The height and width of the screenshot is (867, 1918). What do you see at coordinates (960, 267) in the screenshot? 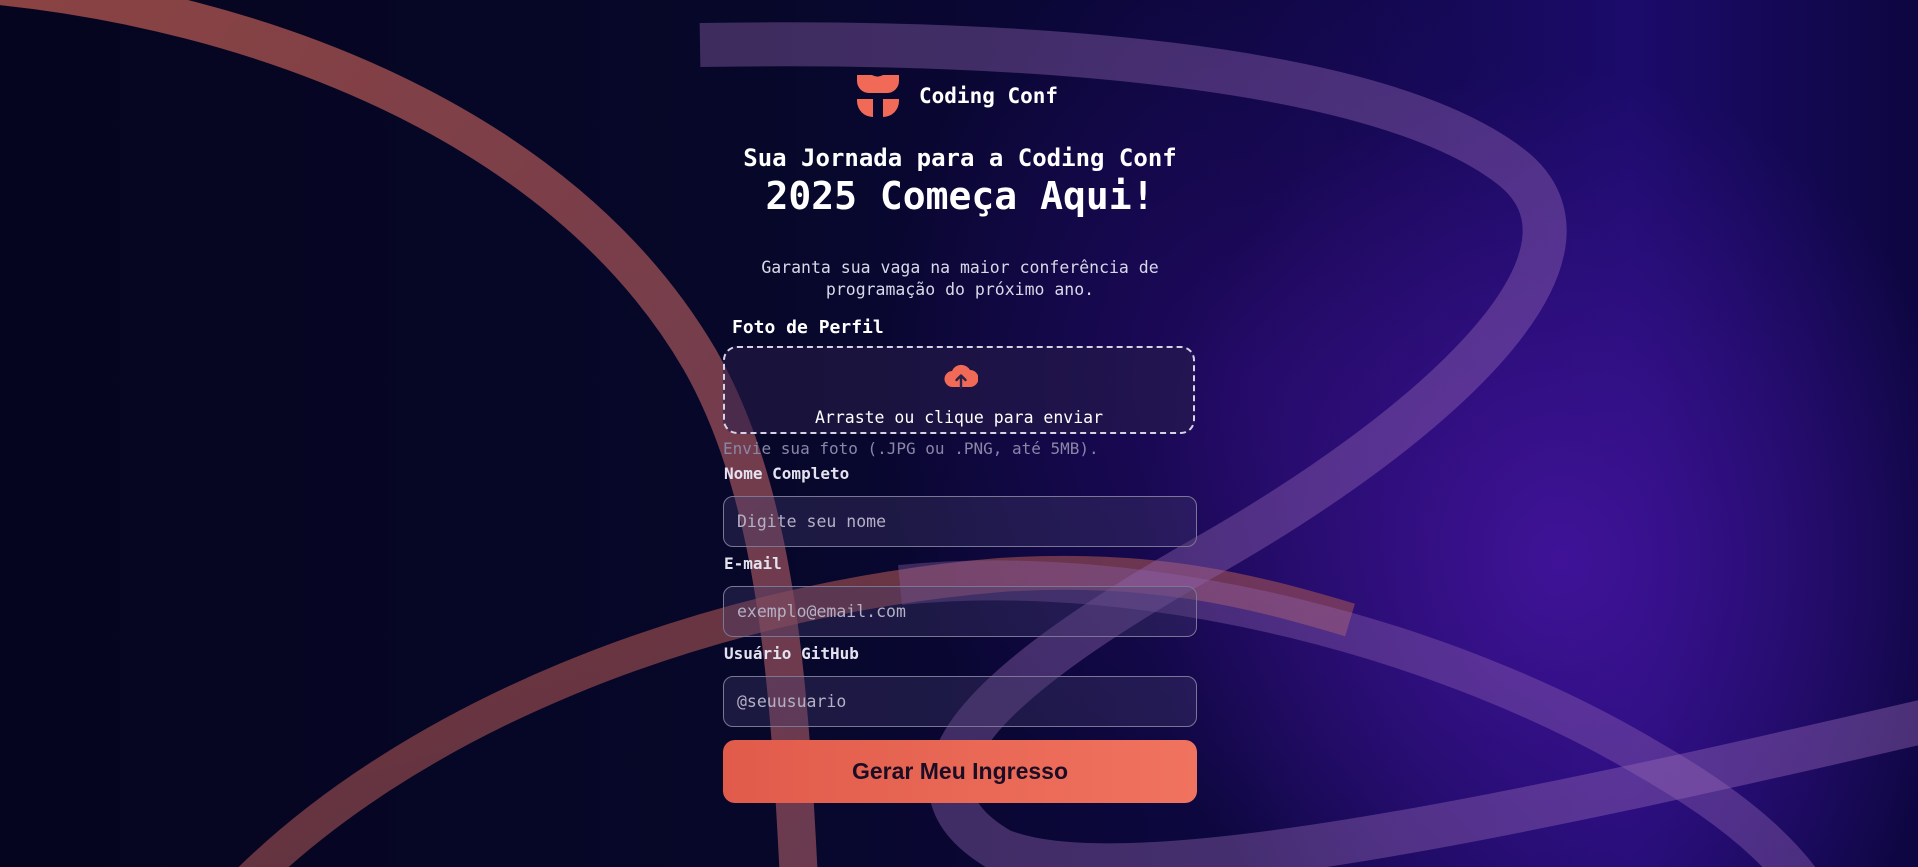
I see `subtitle-line-1: Garanta sua vaga na maior conferência de` at bounding box center [960, 267].